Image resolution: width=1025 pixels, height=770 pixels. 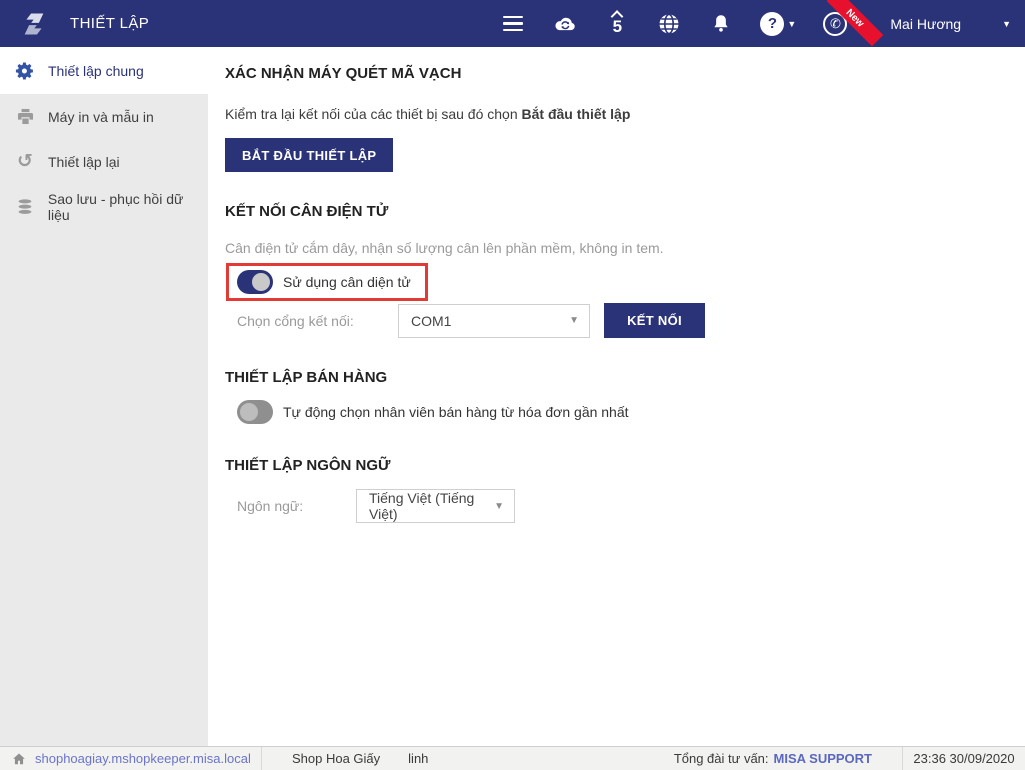 I want to click on language-select: Tiếng Việt (Tiếng Việt) ▼, so click(x=435, y=506).